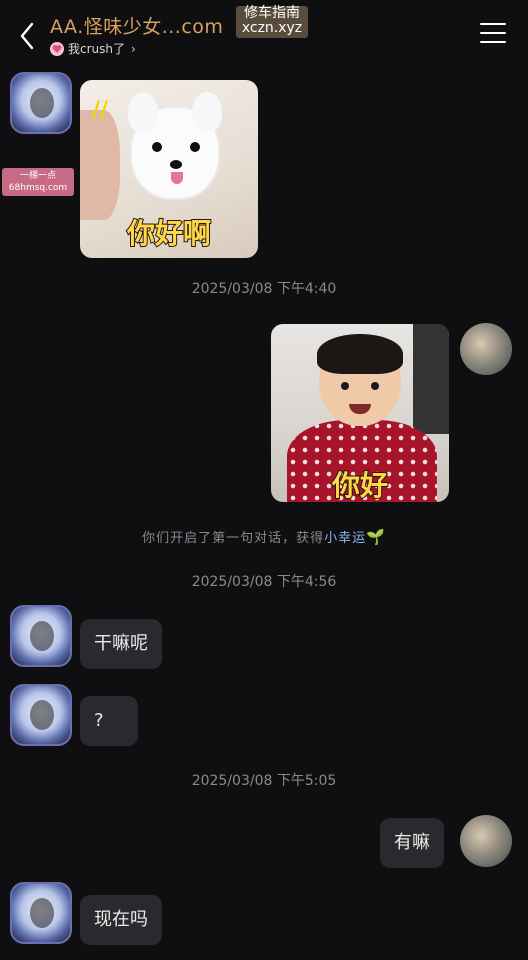 Image resolution: width=528 pixels, height=960 pixels. I want to click on crush-status-label: 我crush了, so click(96, 49).